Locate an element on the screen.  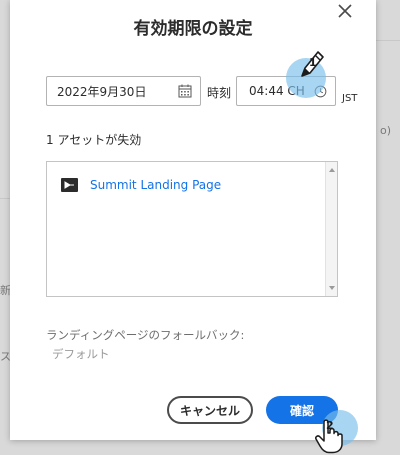
time-label: 時刻 is located at coordinates (219, 93).